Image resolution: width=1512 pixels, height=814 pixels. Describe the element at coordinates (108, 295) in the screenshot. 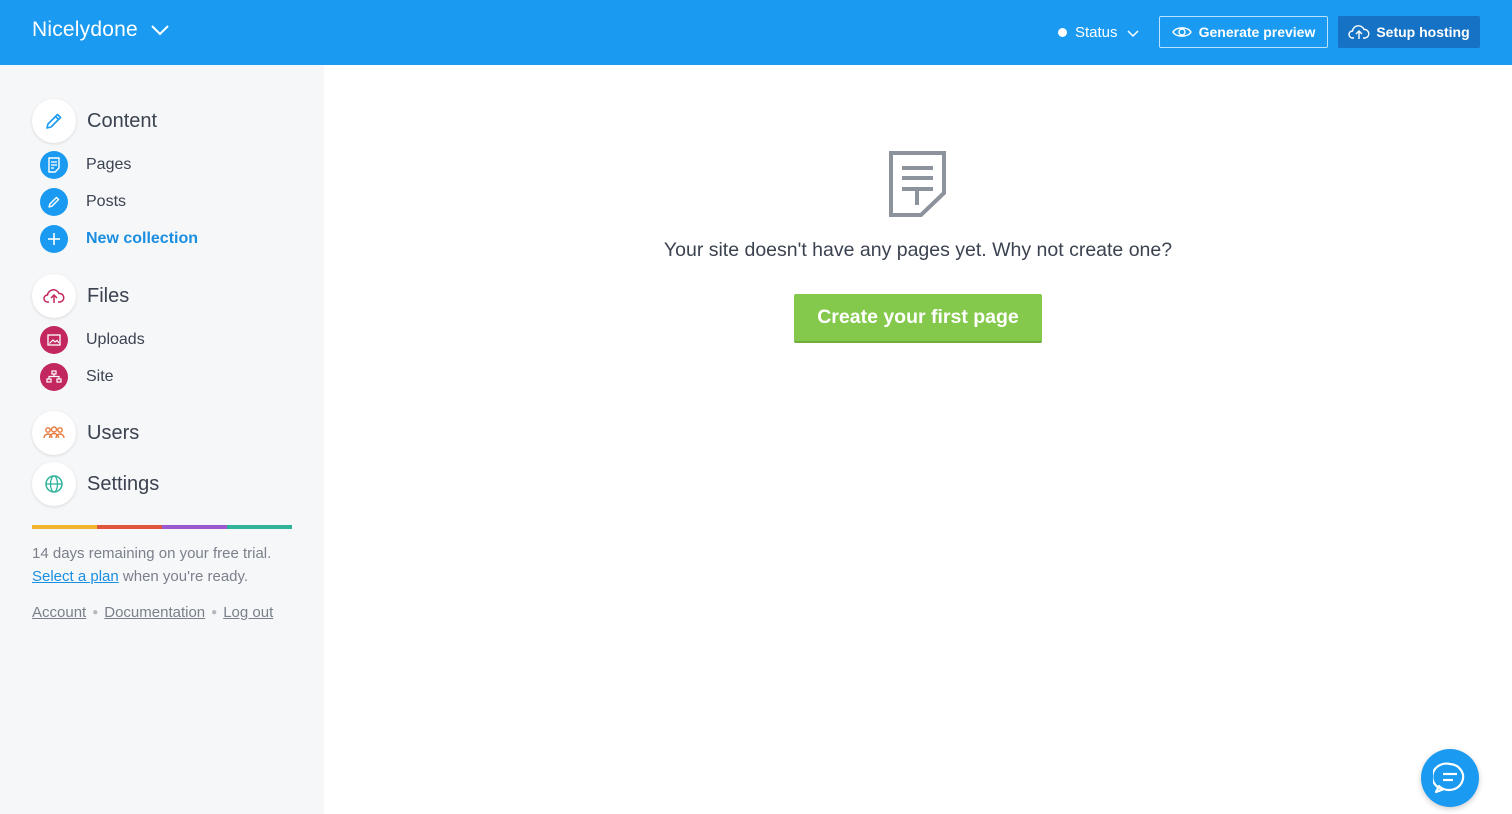

I see `sidebar-section-label: Files` at that location.